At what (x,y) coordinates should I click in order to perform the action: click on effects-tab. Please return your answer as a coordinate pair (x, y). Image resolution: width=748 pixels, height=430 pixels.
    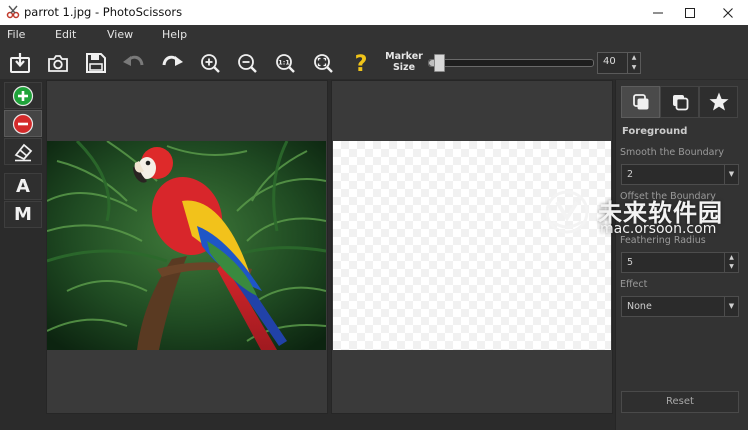
    Looking at the image, I should click on (718, 102).